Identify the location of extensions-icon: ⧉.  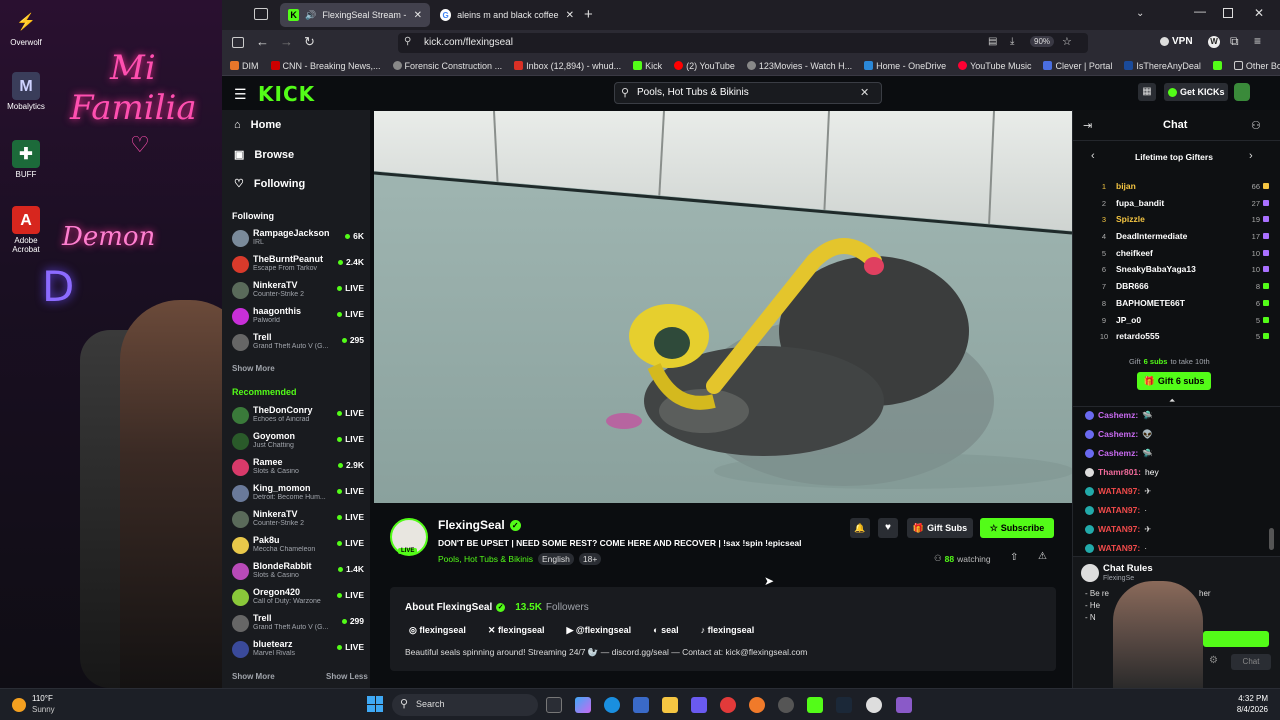
(1234, 41).